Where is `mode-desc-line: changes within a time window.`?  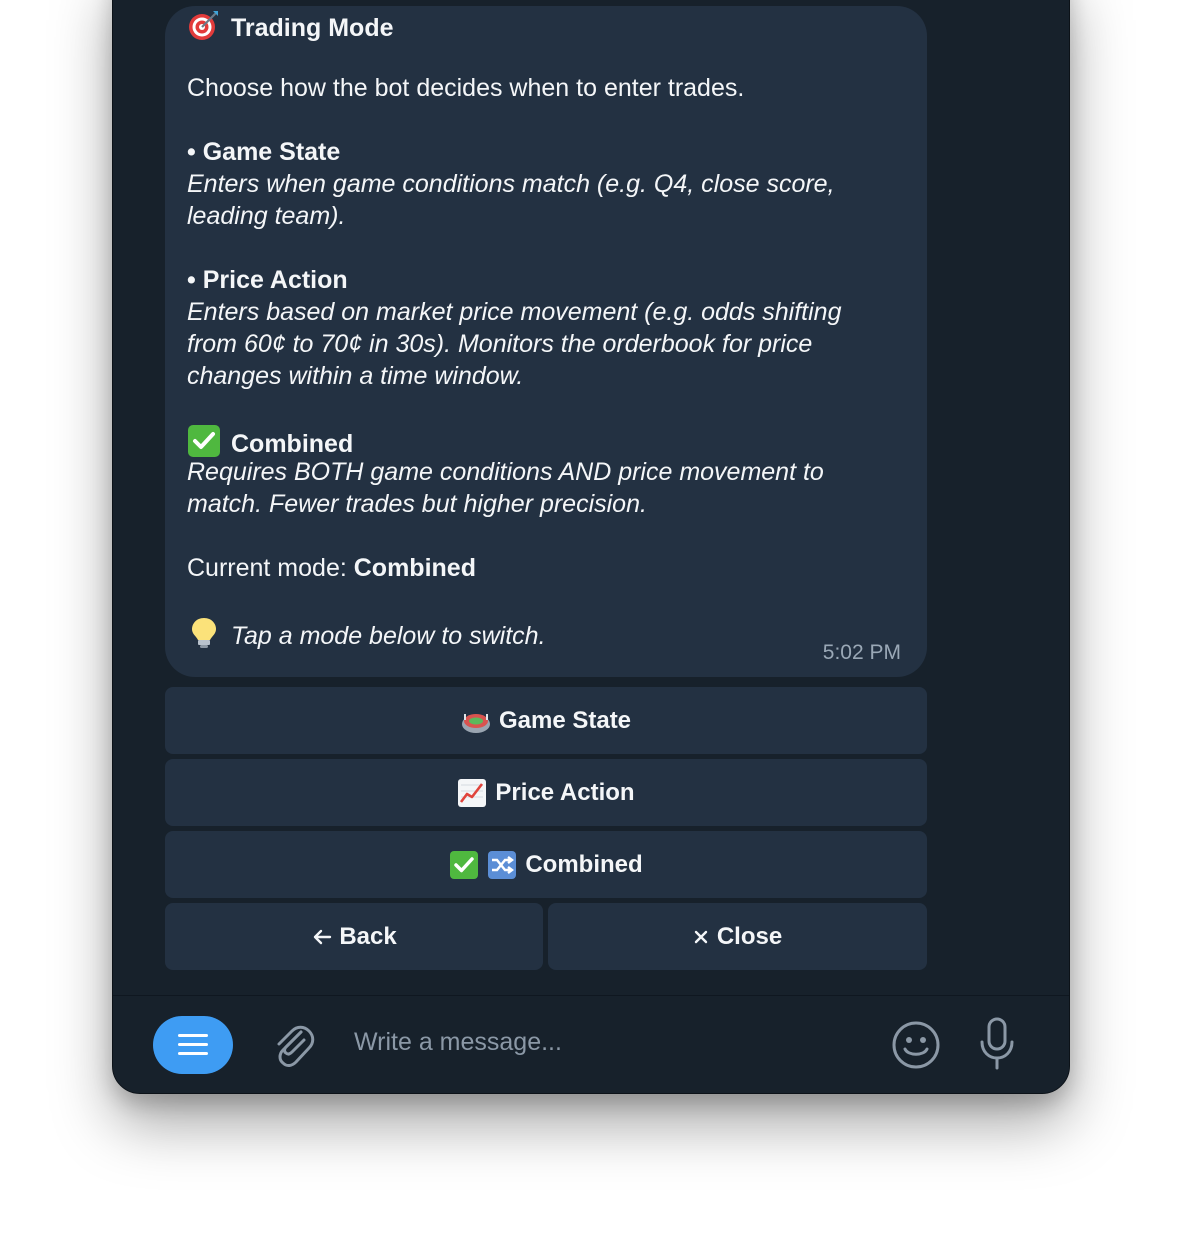
mode-desc-line: changes within a time window. is located at coordinates (355, 376).